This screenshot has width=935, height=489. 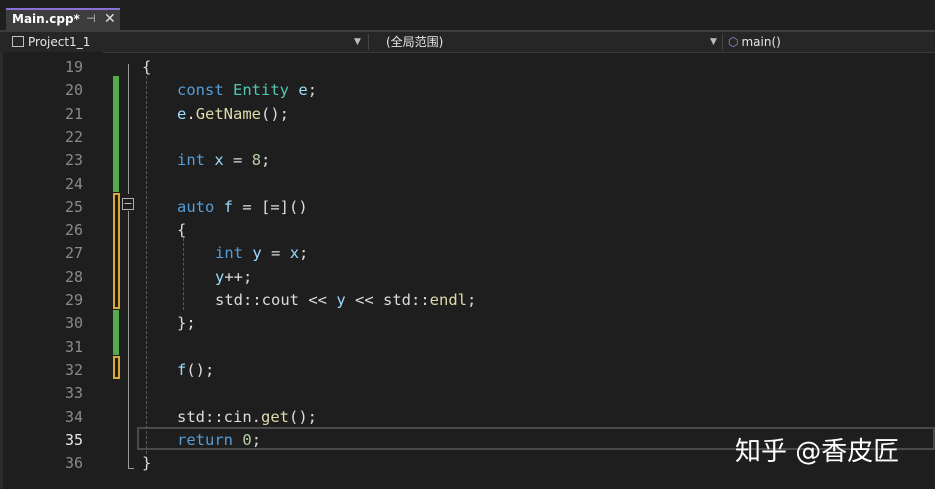 What do you see at coordinates (448, 300) in the screenshot?
I see `function-name: endl` at bounding box center [448, 300].